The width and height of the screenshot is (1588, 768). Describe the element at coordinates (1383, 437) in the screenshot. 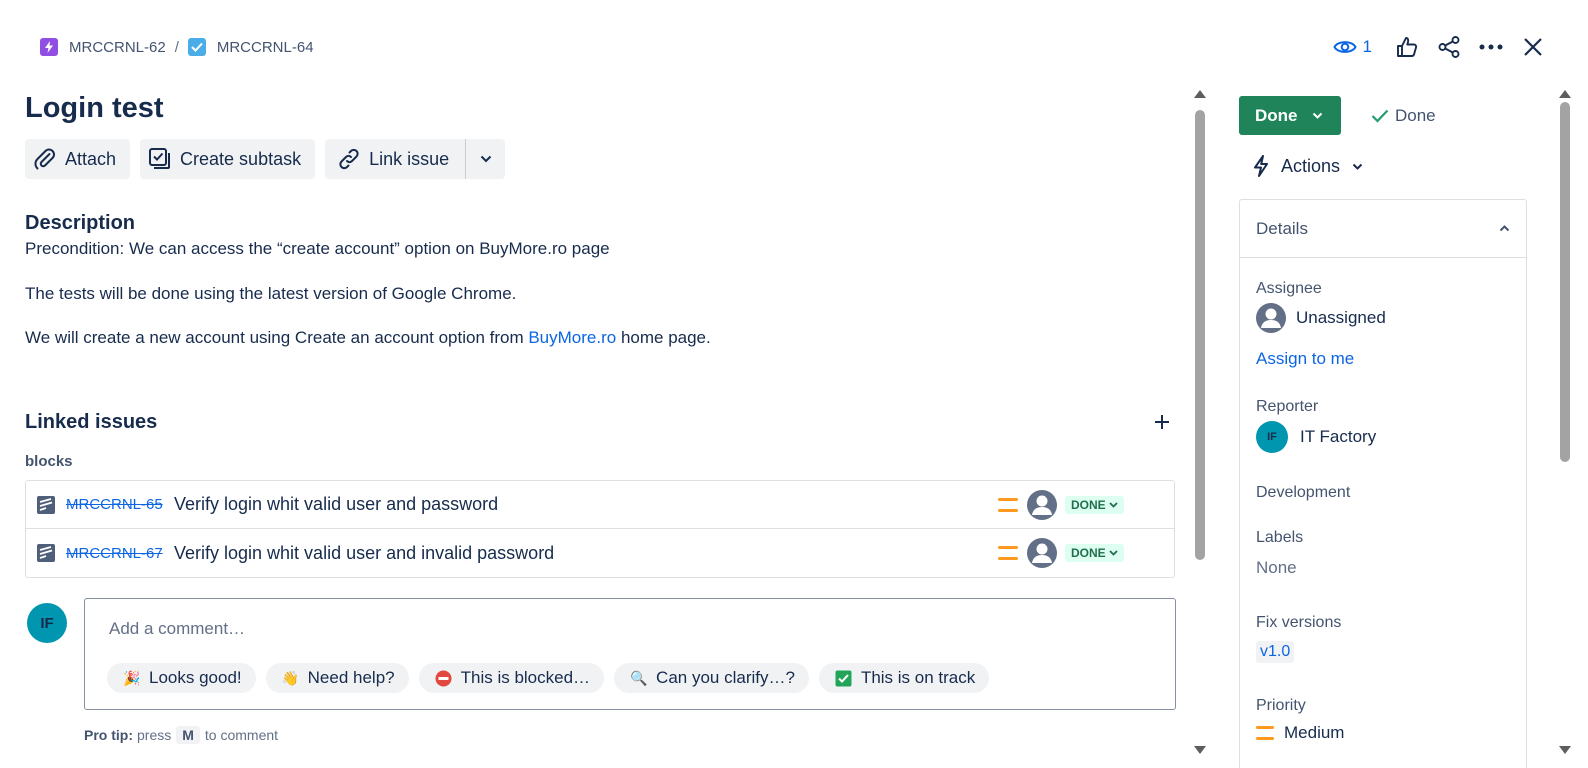

I see `reporter-value: IF IT Factory` at that location.